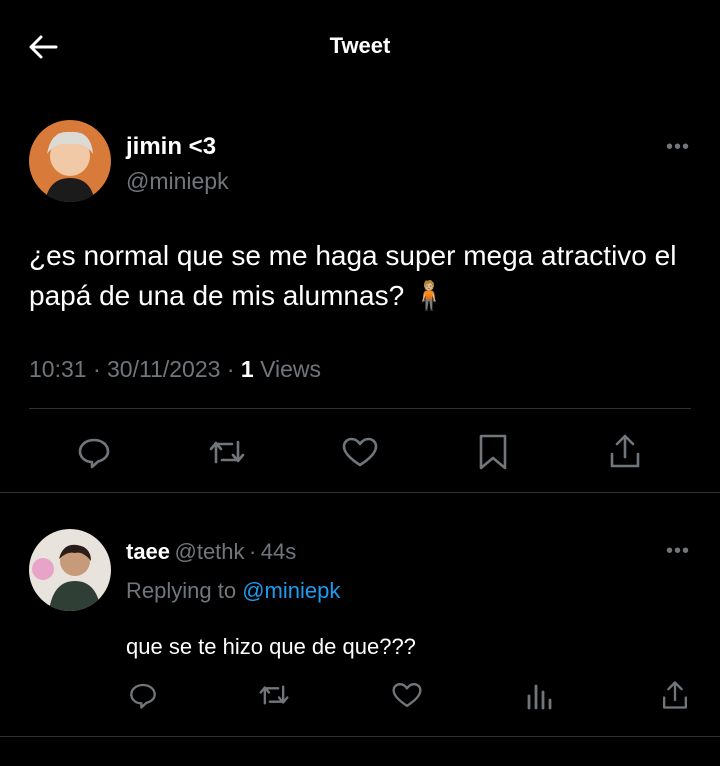  What do you see at coordinates (177, 181) in the screenshot?
I see `author-handle: @miniepk` at bounding box center [177, 181].